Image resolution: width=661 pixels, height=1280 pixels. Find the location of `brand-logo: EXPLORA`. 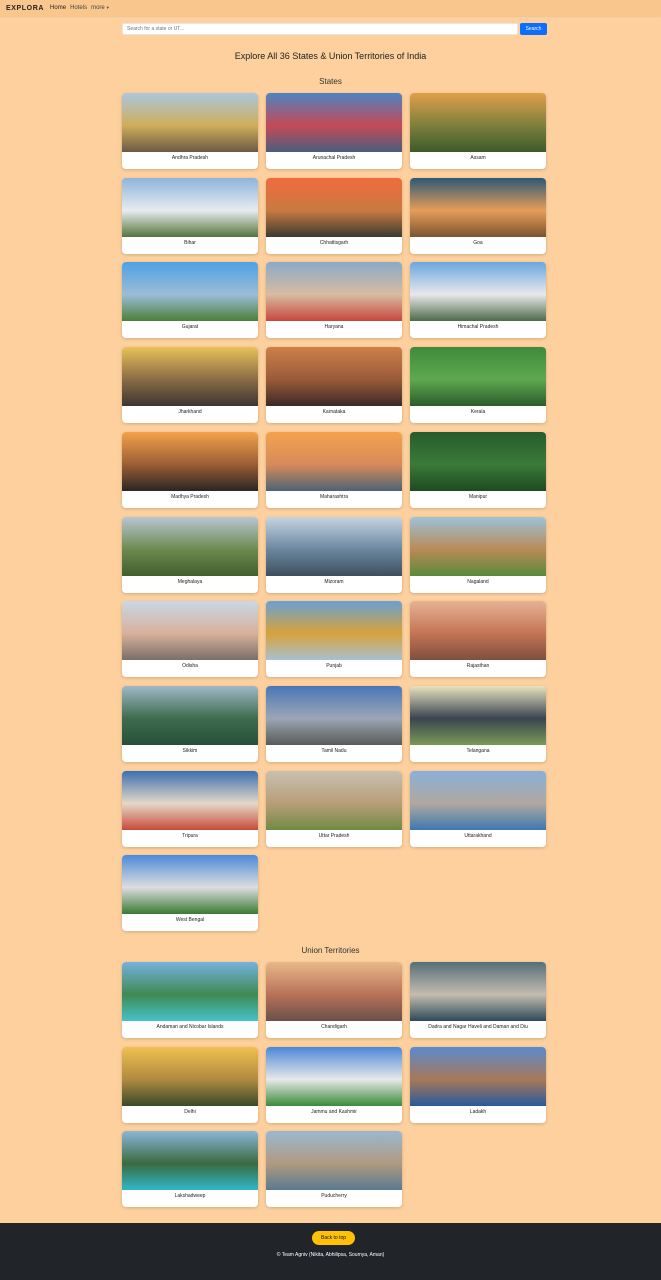

brand-logo: EXPLORA is located at coordinates (25, 8).